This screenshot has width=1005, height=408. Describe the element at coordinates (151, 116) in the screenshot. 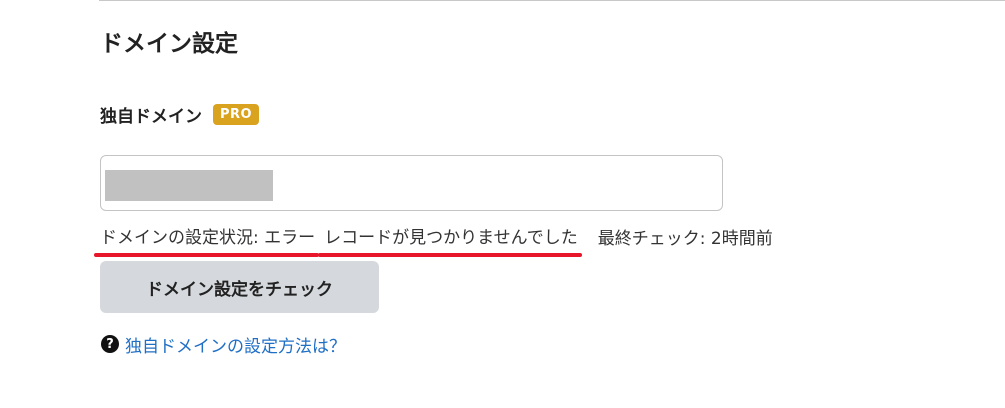

I see `custom-domain-label: 独自ドメイン` at that location.